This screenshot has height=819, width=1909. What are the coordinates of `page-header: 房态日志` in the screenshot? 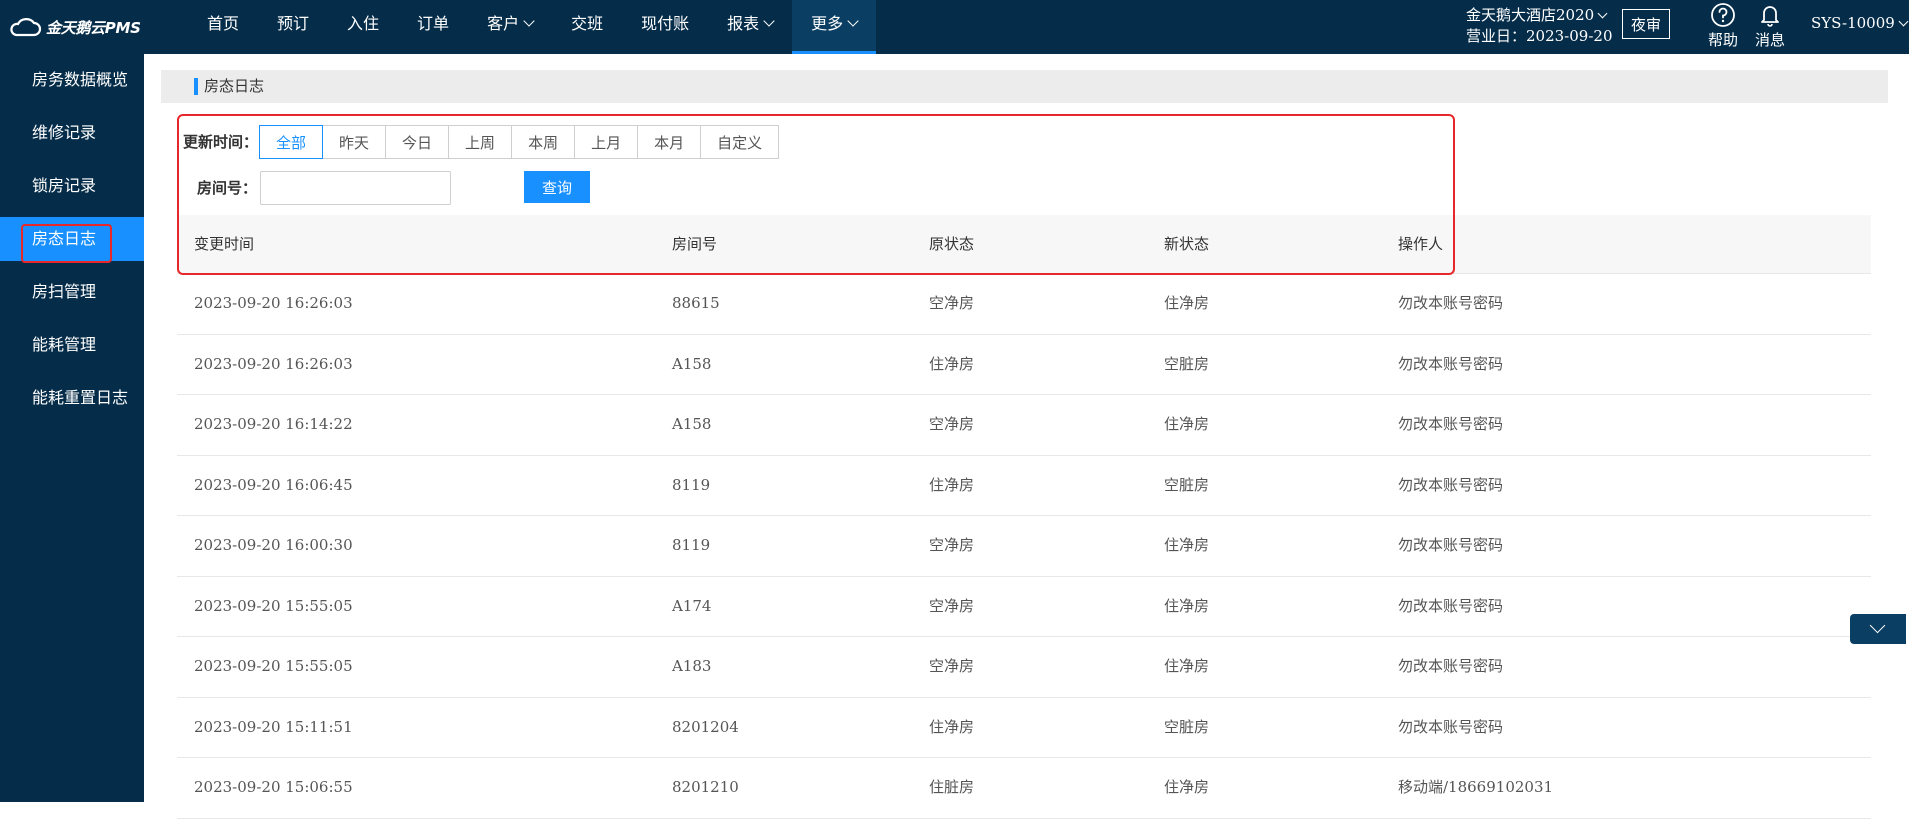 It's located at (1024, 86).